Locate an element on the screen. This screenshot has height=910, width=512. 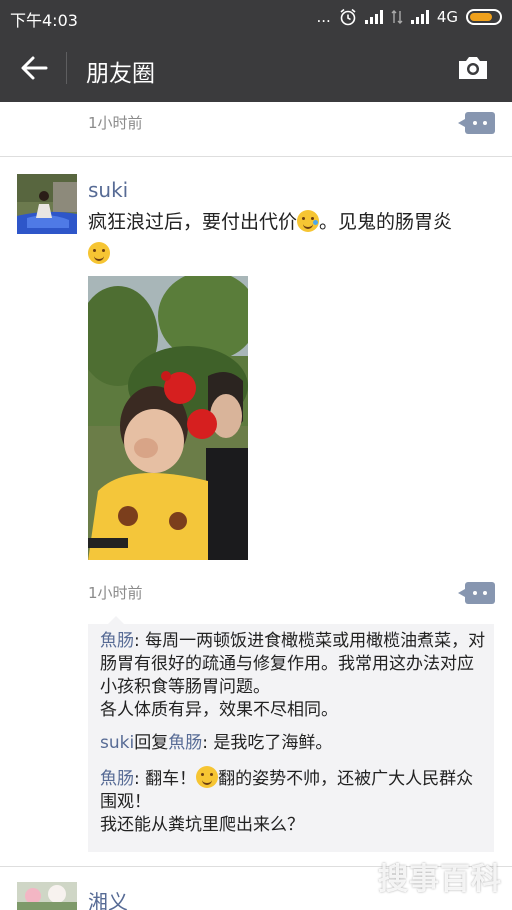
comment-author: suki is located at coordinates (117, 743).